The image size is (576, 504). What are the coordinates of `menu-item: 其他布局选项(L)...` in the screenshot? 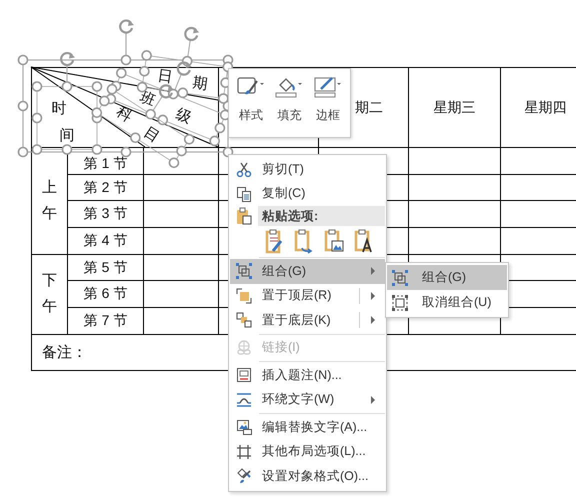 It's located at (307, 452).